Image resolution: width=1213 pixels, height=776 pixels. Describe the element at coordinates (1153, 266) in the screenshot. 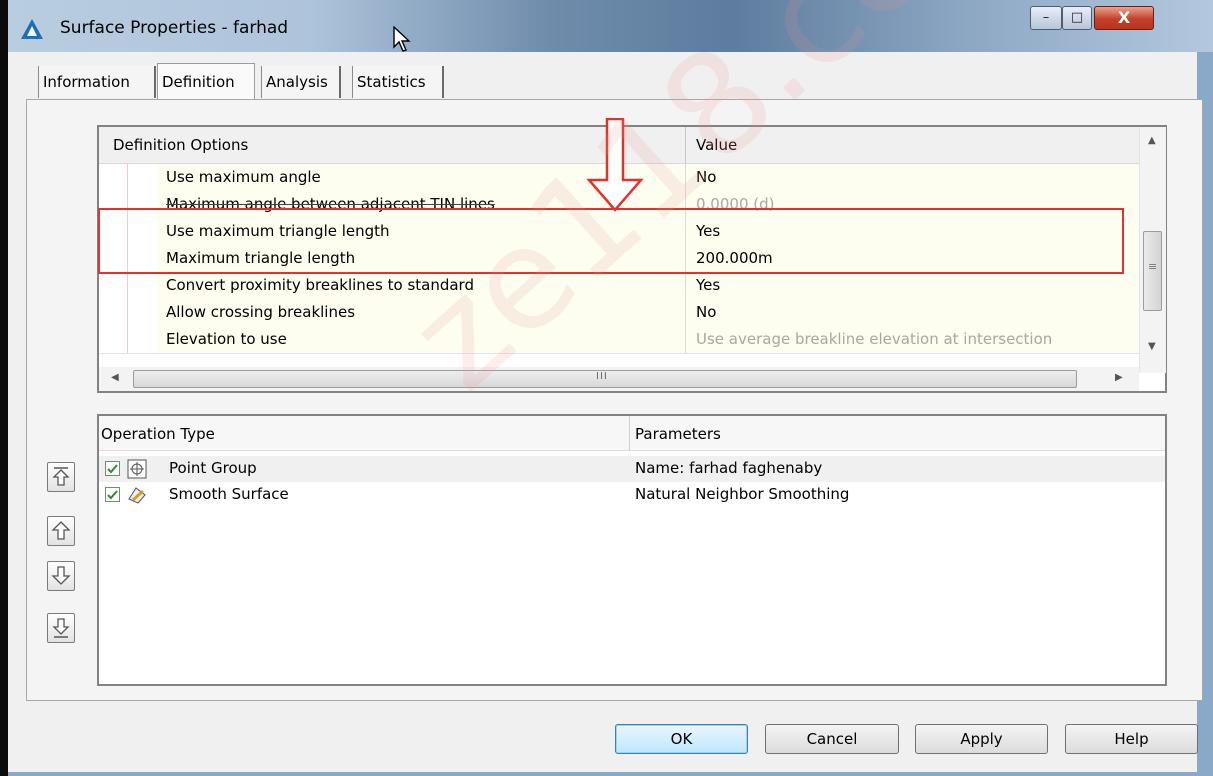

I see `thumb-grip-icon: ≡` at that location.